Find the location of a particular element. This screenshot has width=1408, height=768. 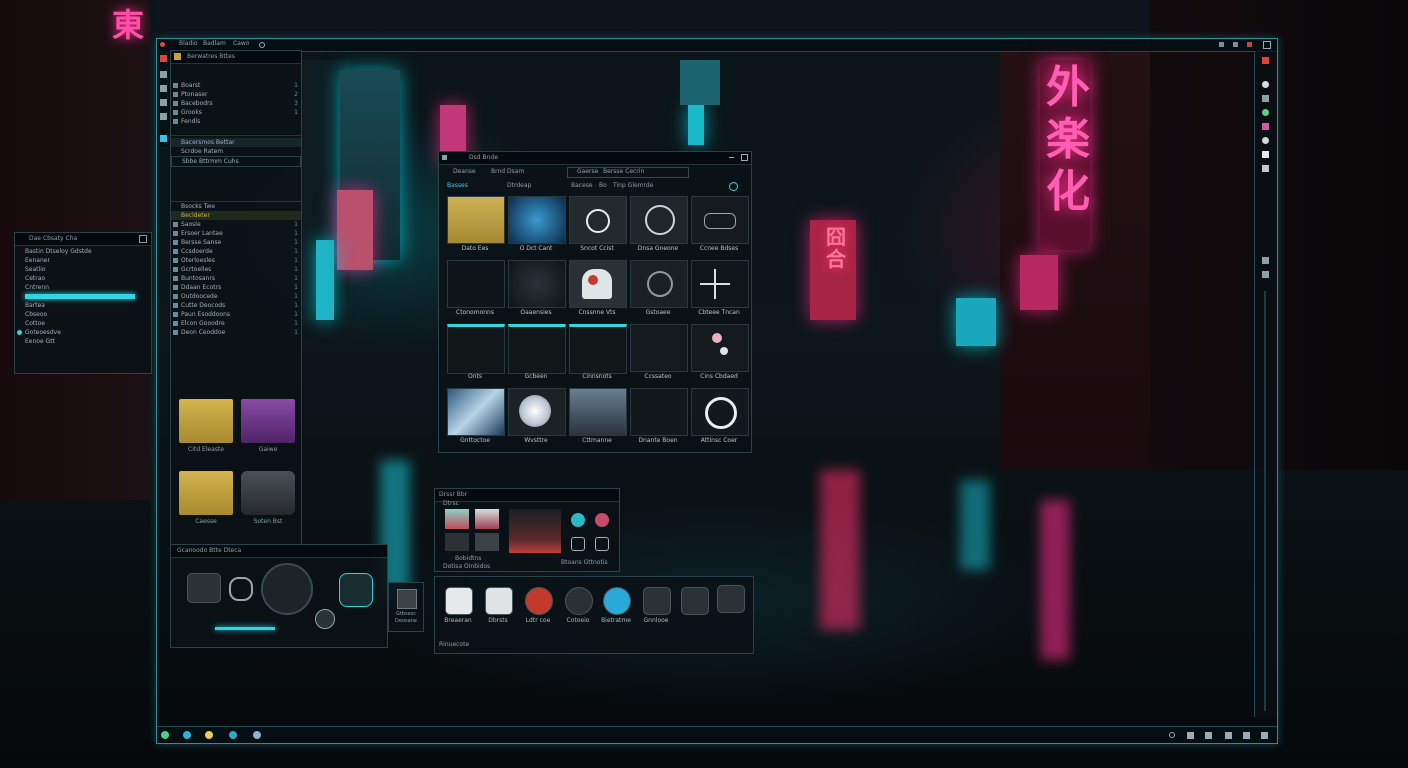

list-item: Bartea is located at coordinates (83, 305).